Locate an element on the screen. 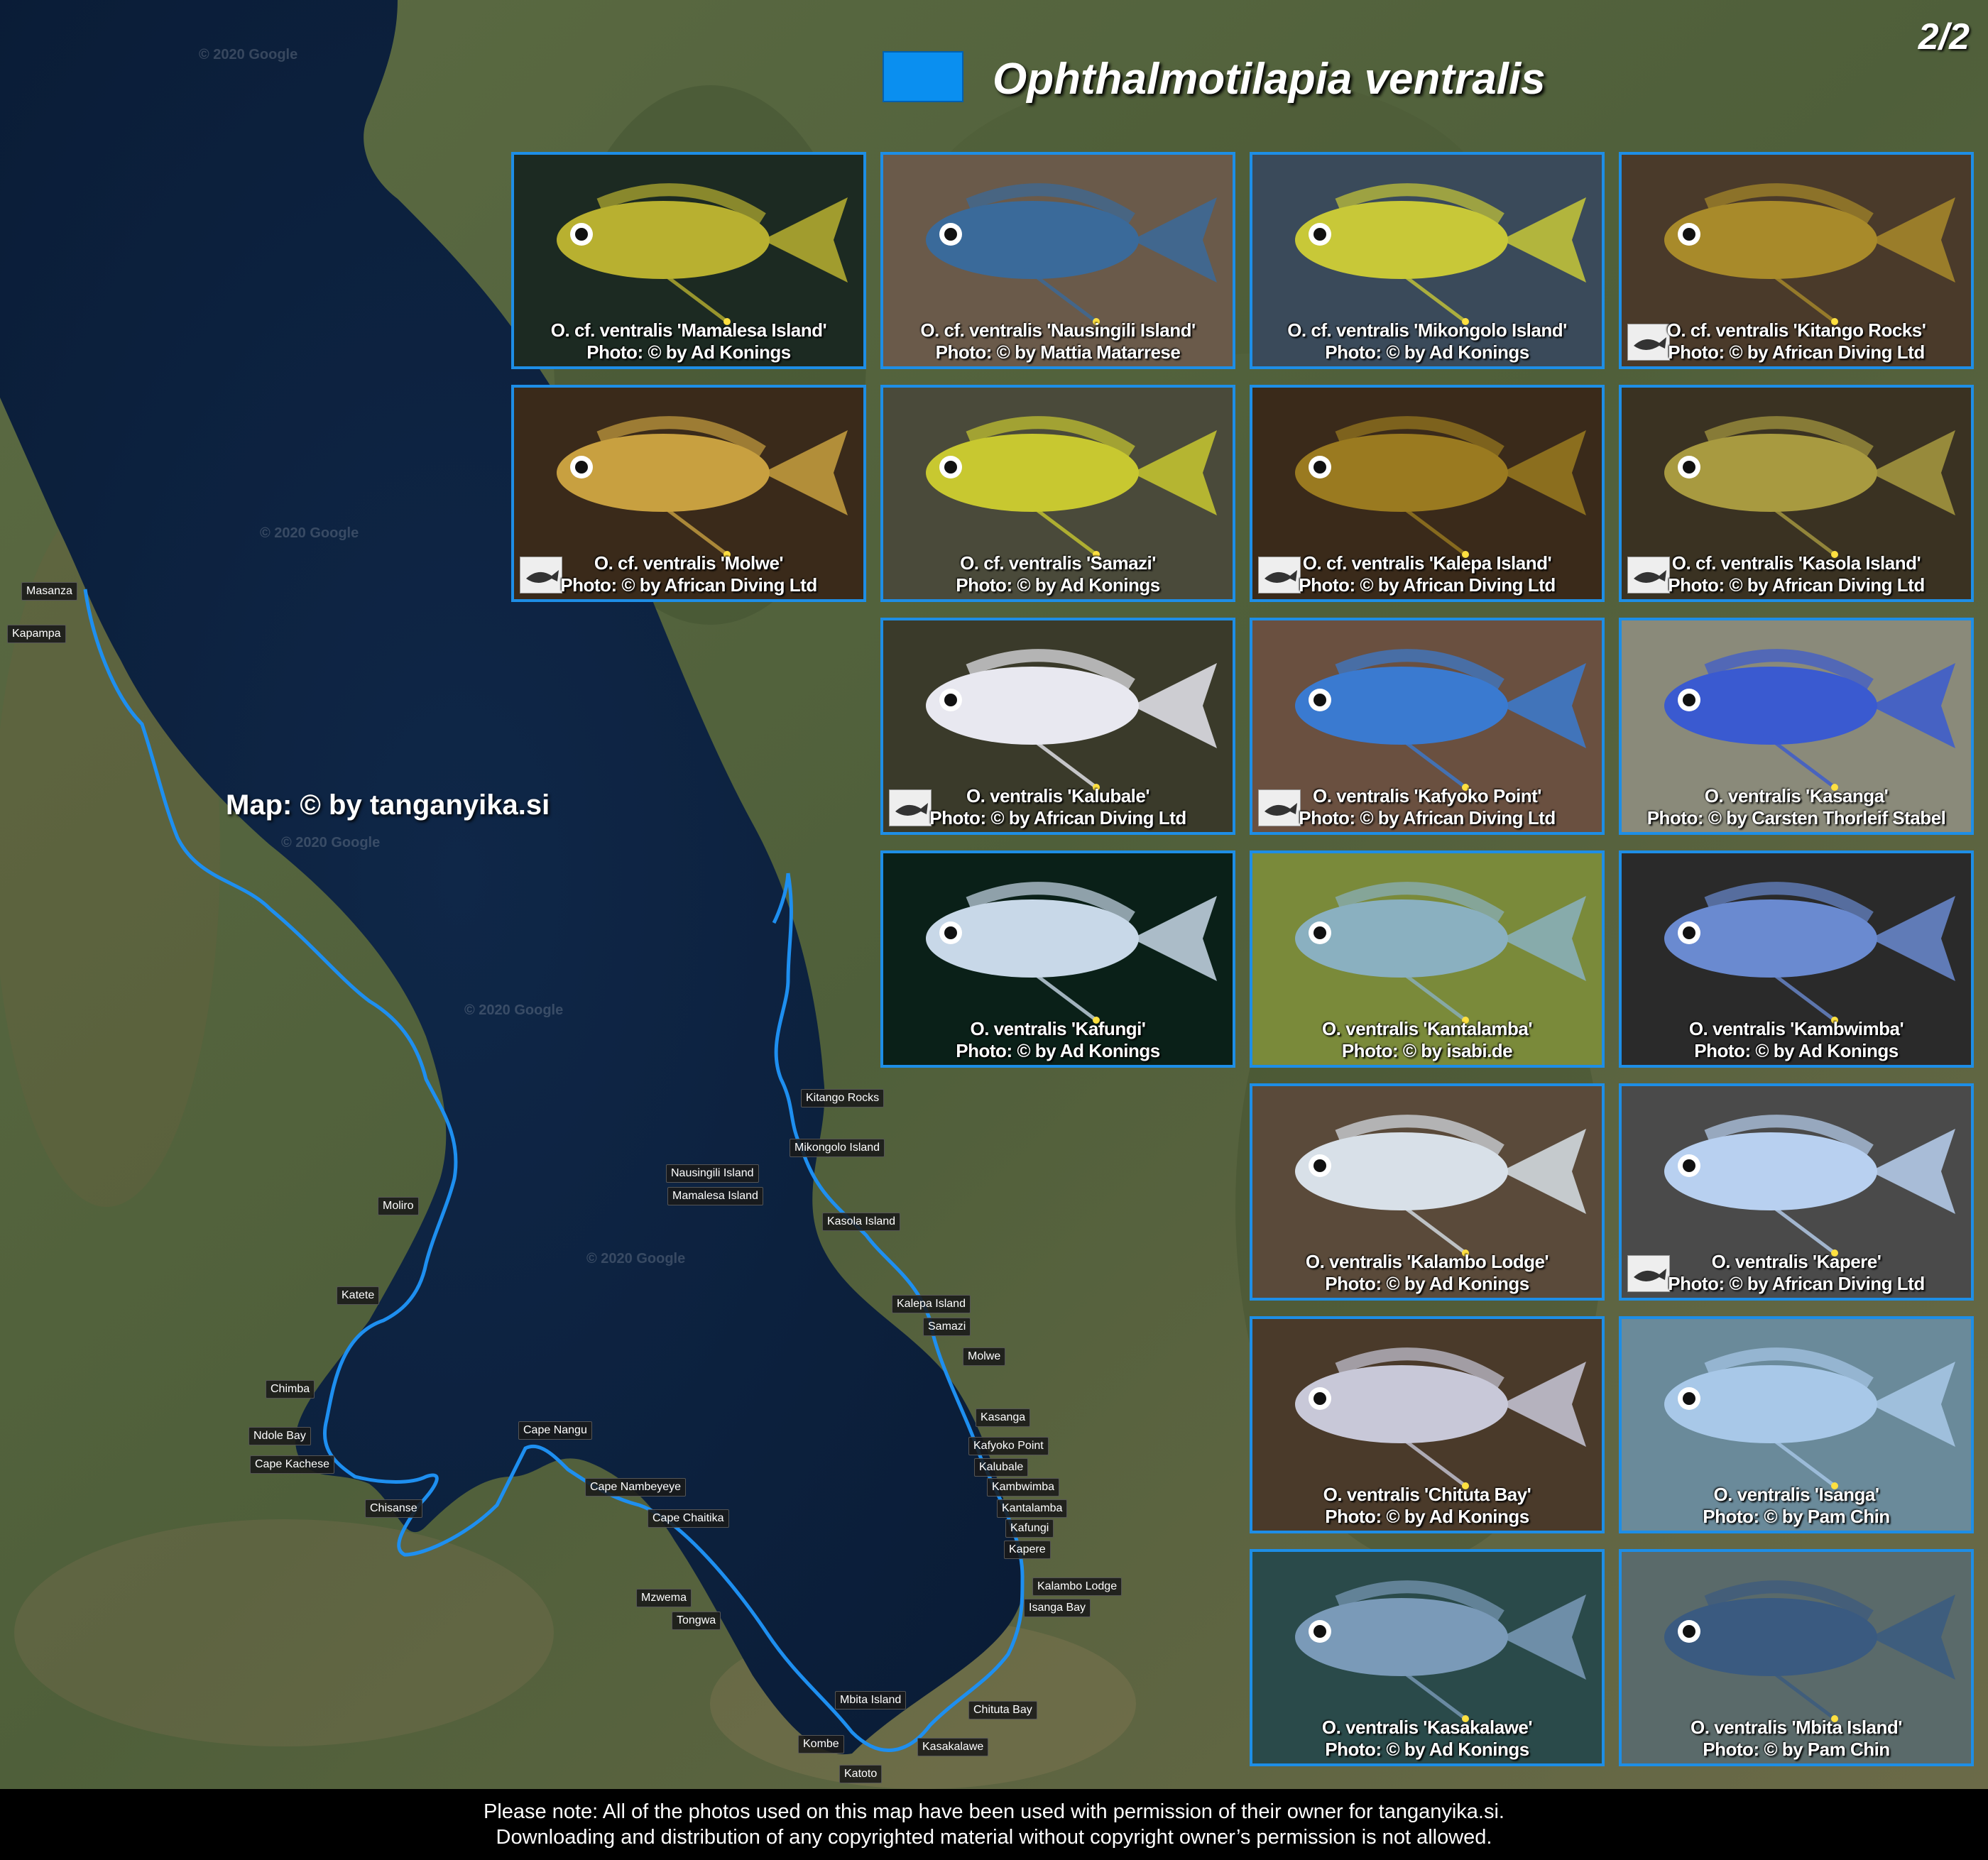 This screenshot has height=1860, width=1988. location-label: Kitango Rocks is located at coordinates (843, 1098).